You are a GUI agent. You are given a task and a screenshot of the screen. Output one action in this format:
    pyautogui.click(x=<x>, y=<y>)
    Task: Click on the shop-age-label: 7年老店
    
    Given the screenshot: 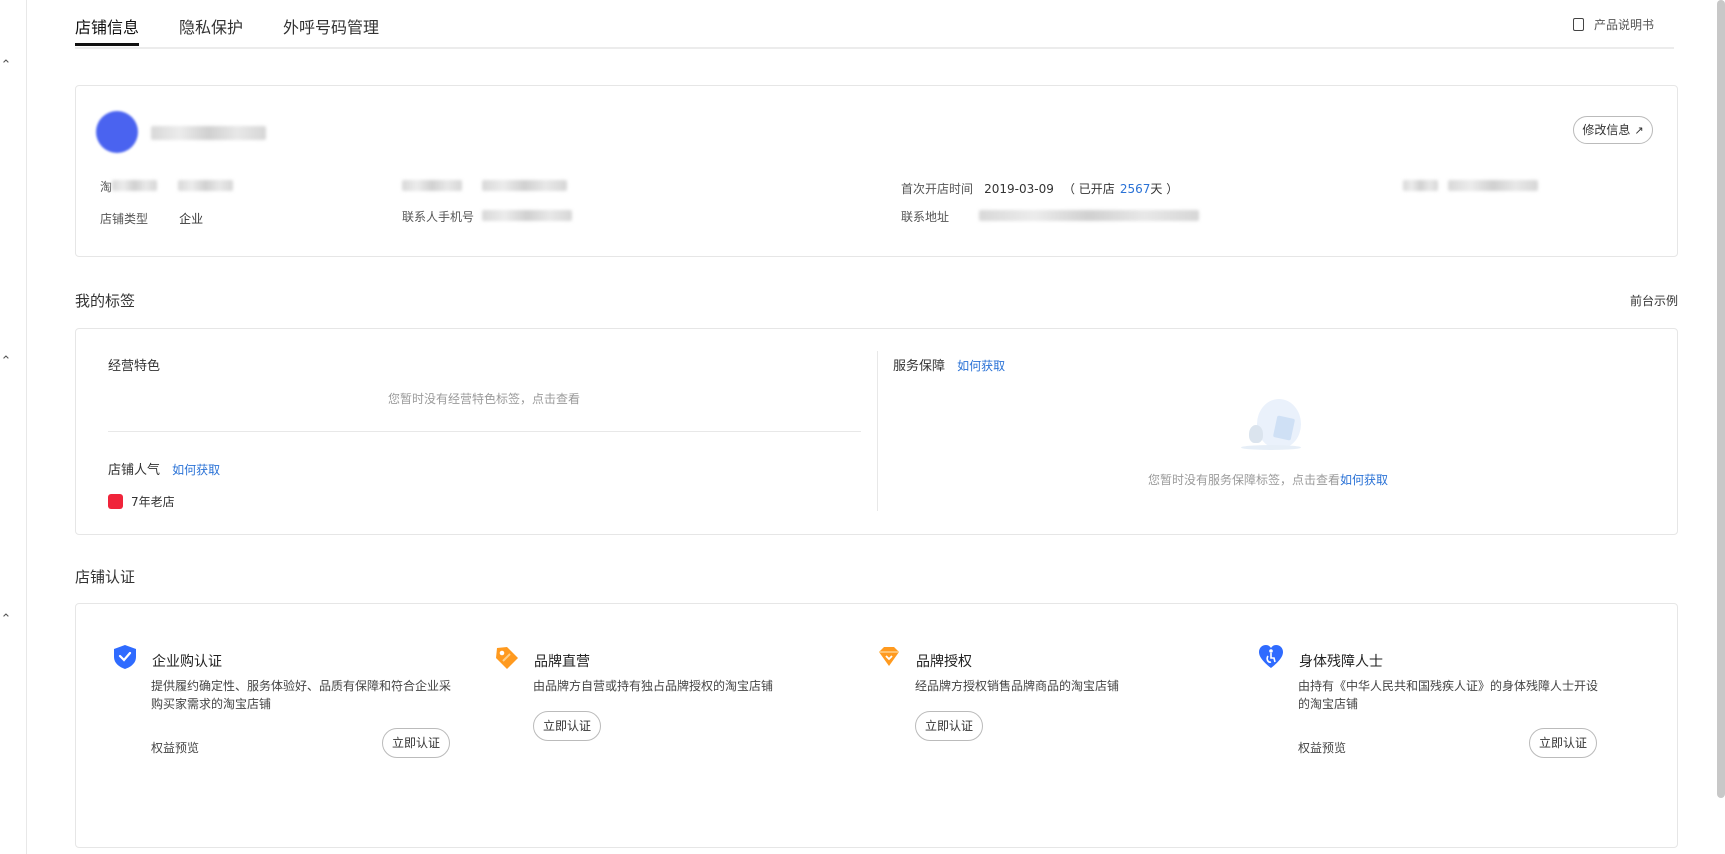 What is the action you would take?
    pyautogui.click(x=153, y=502)
    